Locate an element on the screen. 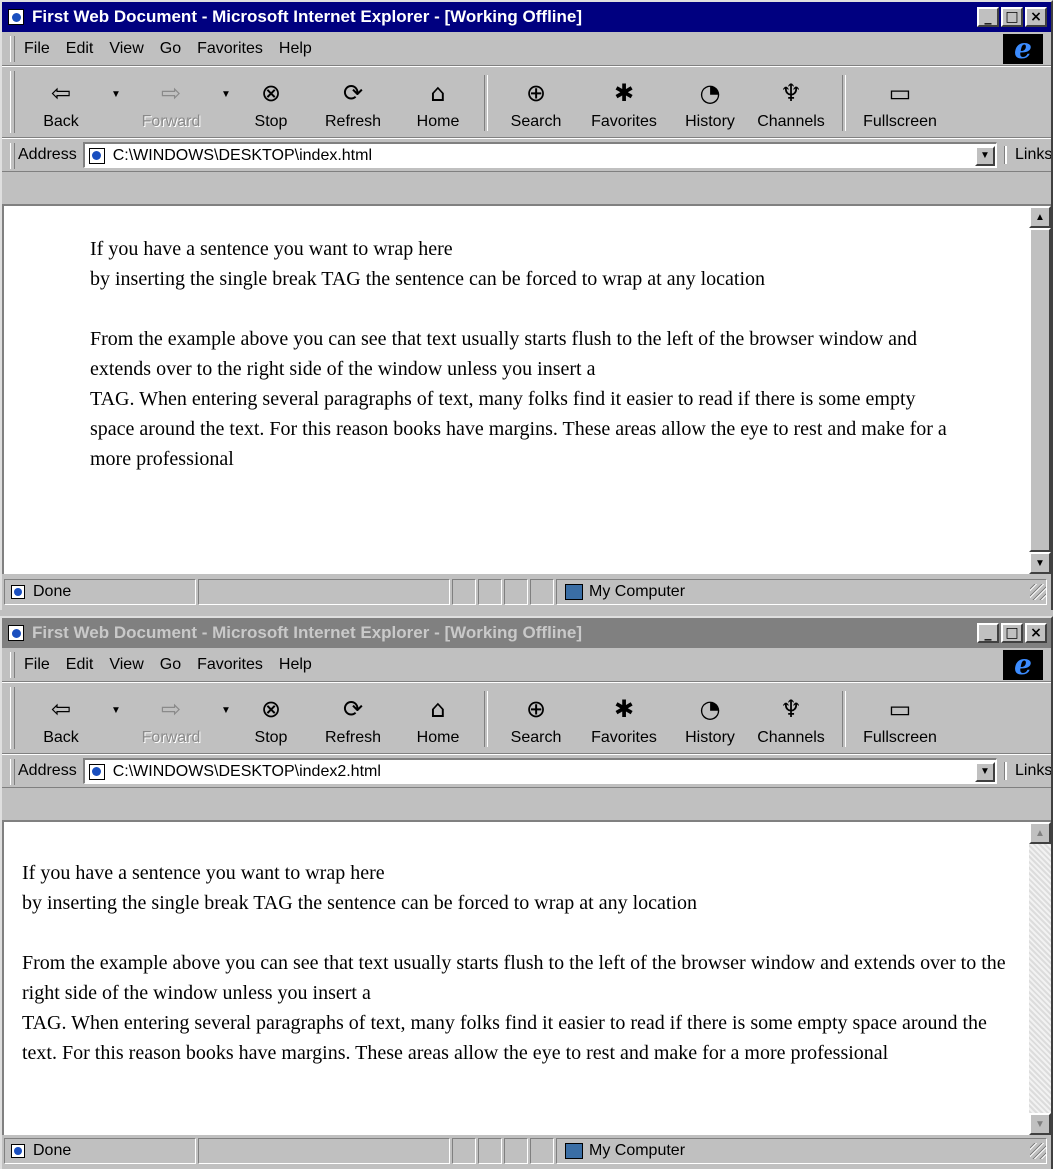 The width and height of the screenshot is (1053, 1169). scroll-thumb is located at coordinates (1040, 390).